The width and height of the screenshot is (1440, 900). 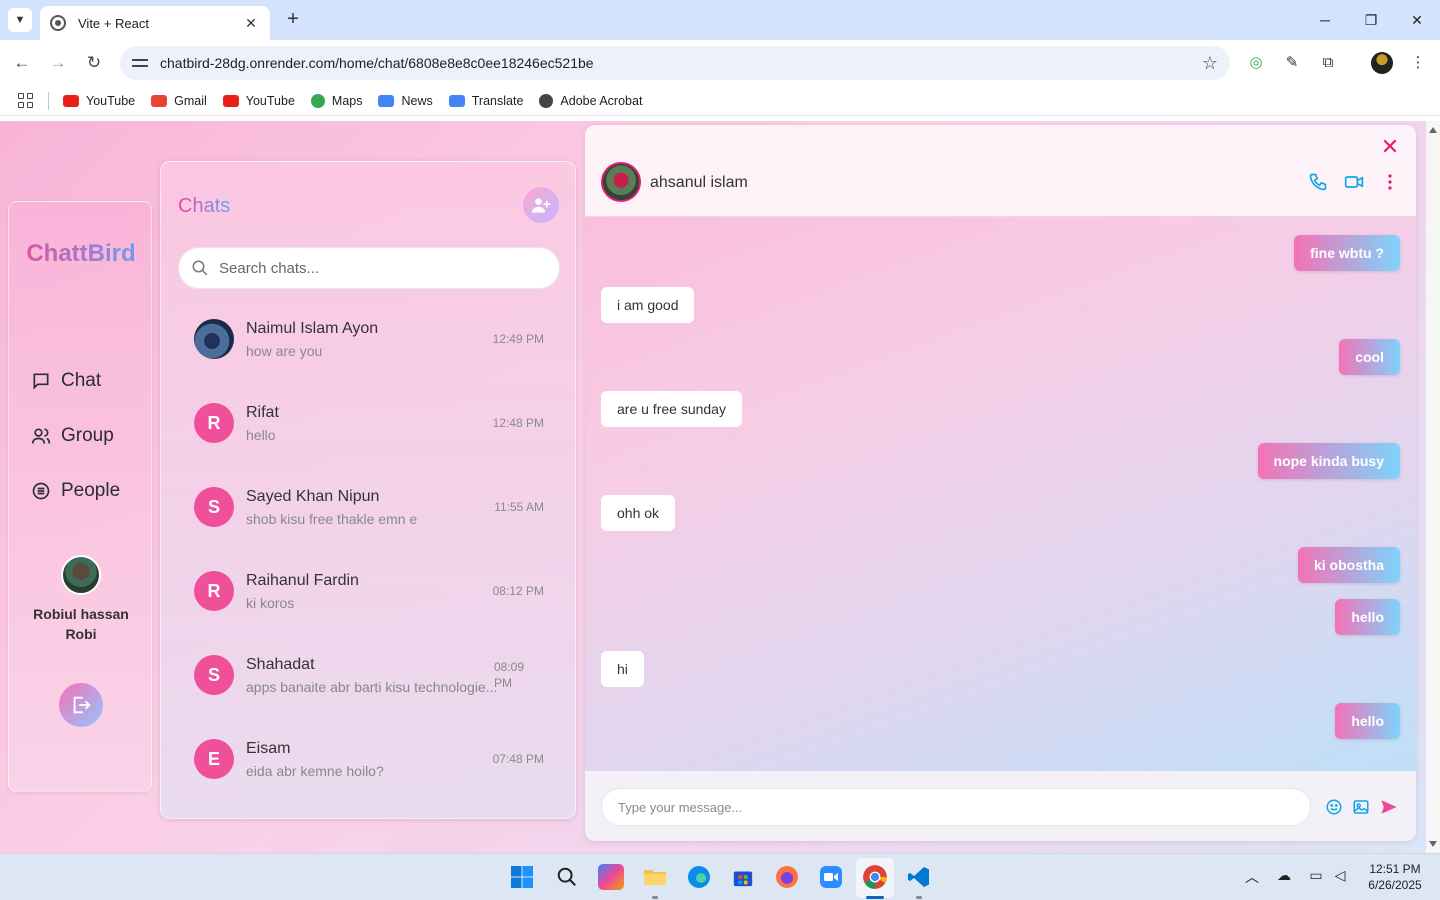 What do you see at coordinates (1369, 357) in the screenshot?
I see `sent-message: cool` at bounding box center [1369, 357].